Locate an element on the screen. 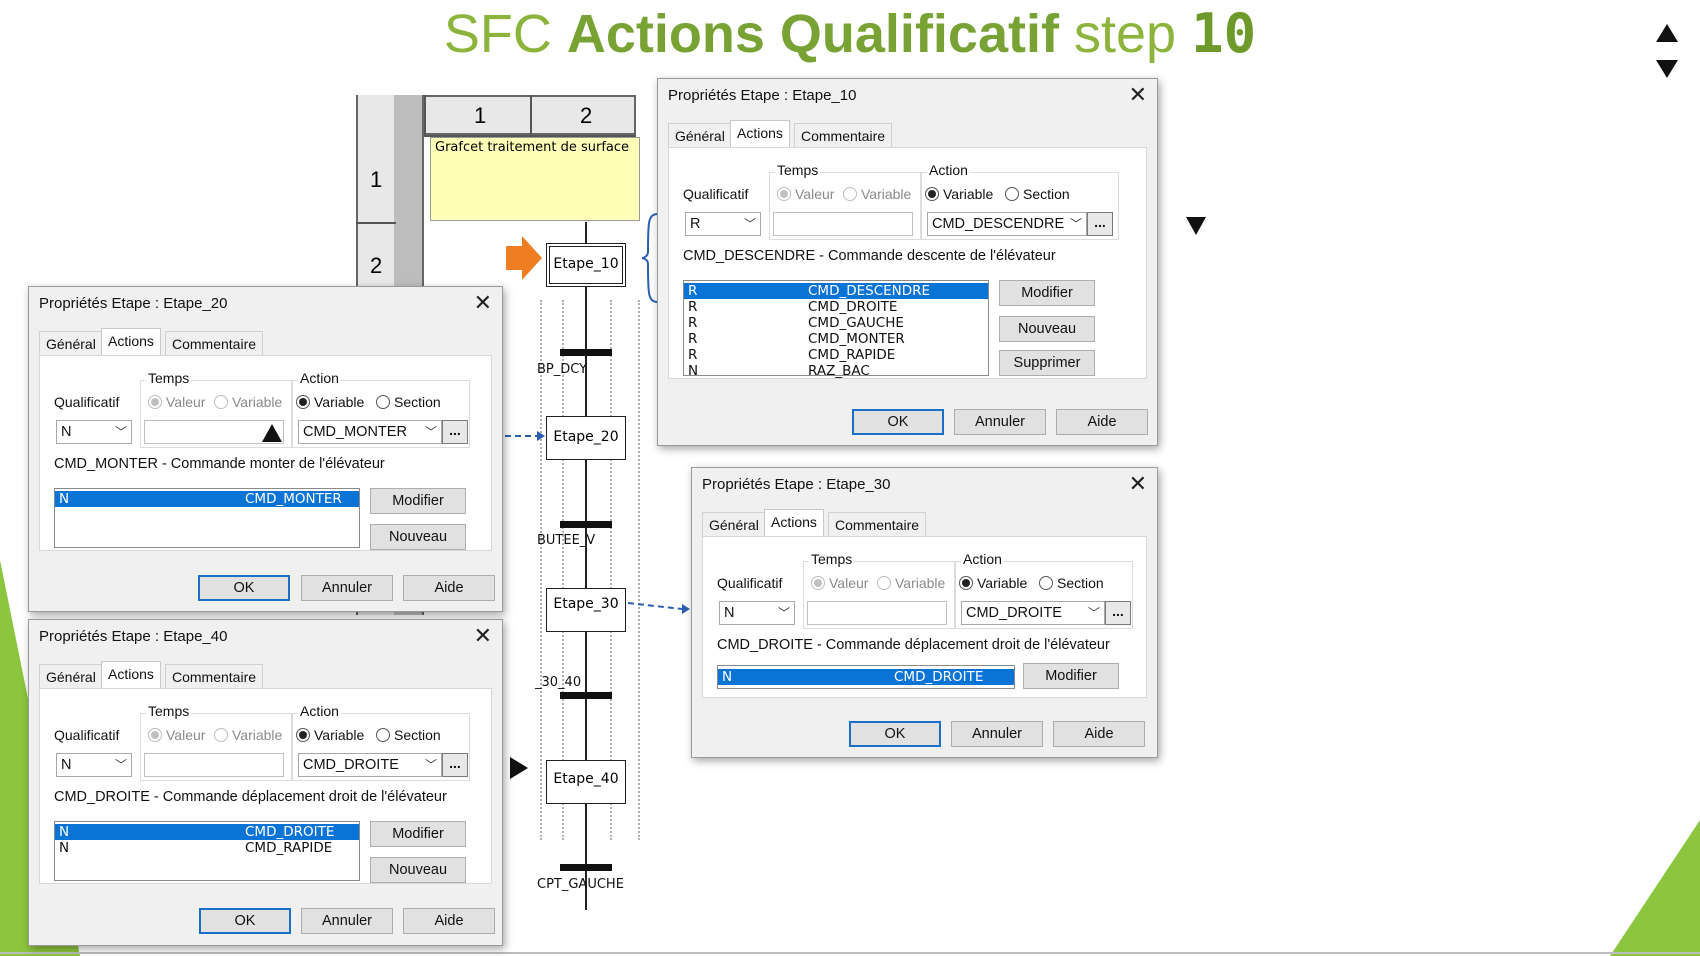 Image resolution: width=1700 pixels, height=956 pixels. step-etape-30: Etape_30 is located at coordinates (586, 610).